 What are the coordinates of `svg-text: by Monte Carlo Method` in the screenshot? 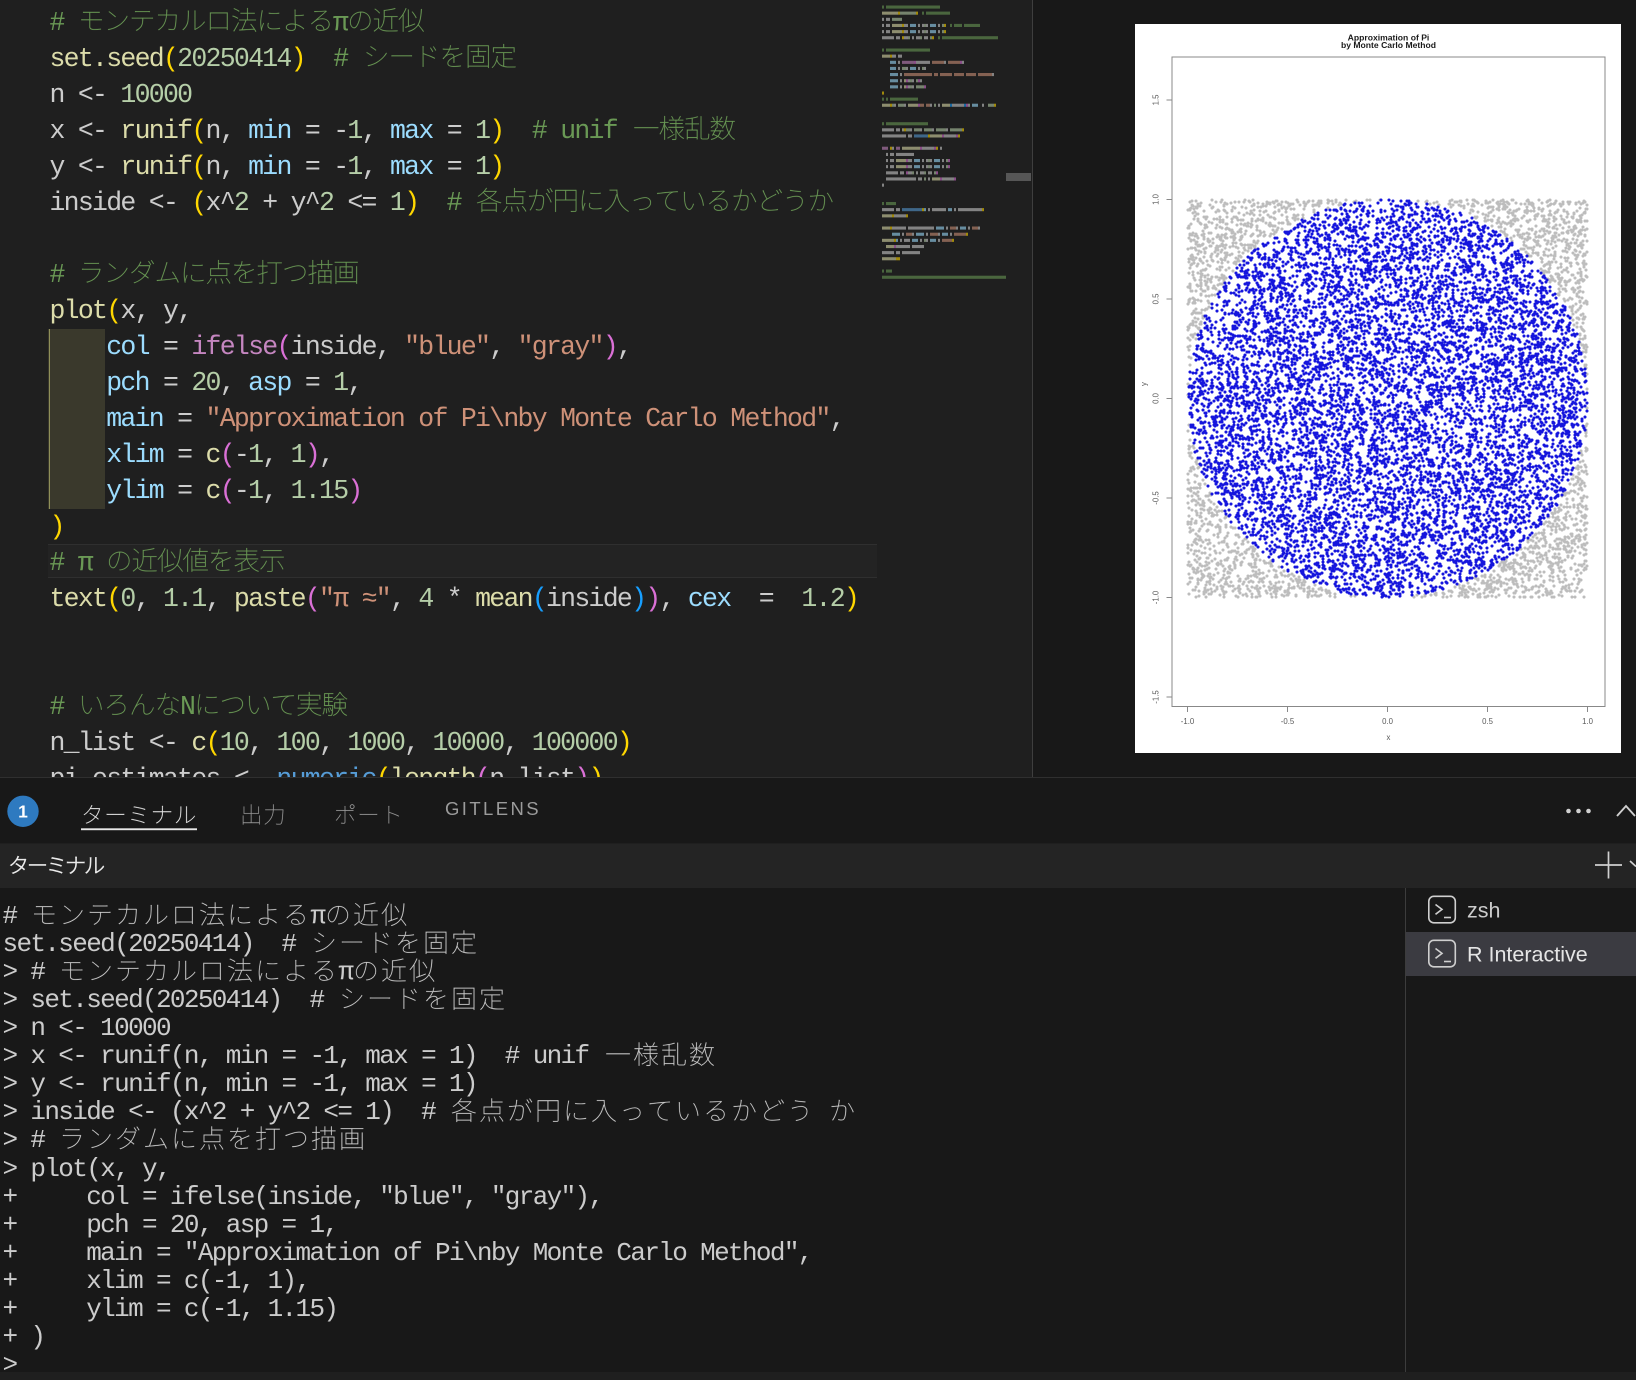 It's located at (1388, 45).